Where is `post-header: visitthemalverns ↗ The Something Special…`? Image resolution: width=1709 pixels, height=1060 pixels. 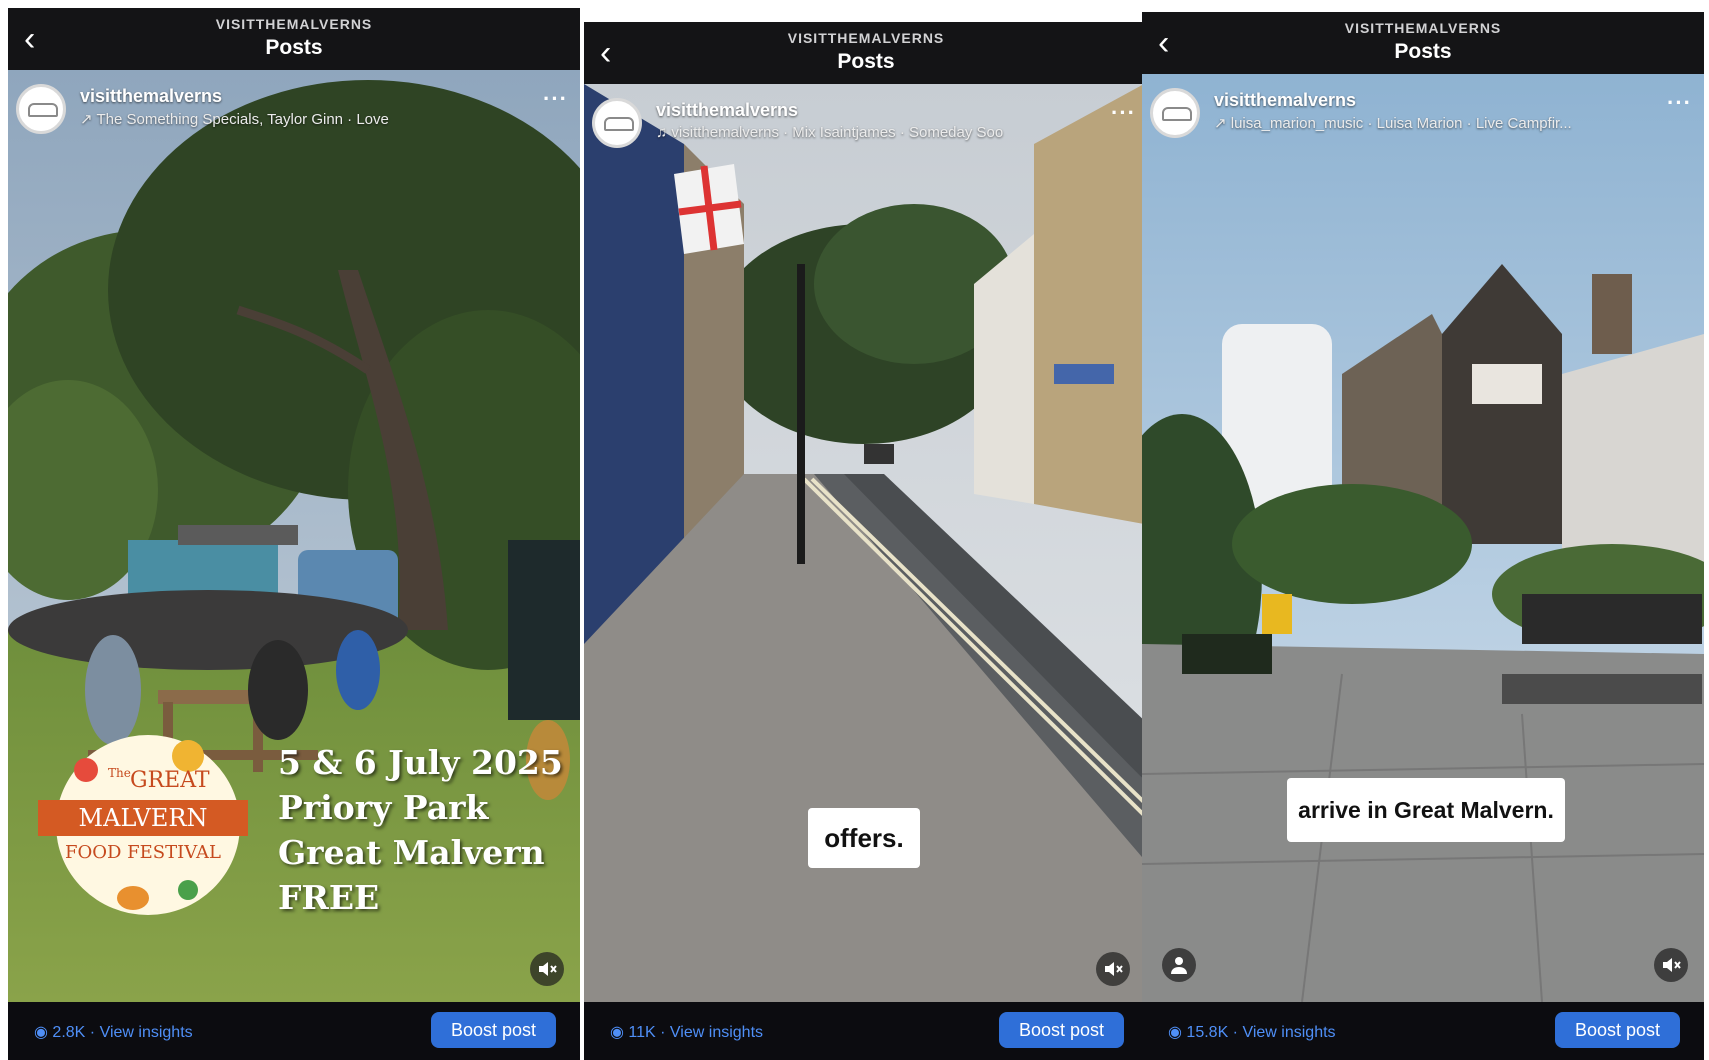
post-header: visitthemalverns ↗ The Something Special… is located at coordinates (294, 110).